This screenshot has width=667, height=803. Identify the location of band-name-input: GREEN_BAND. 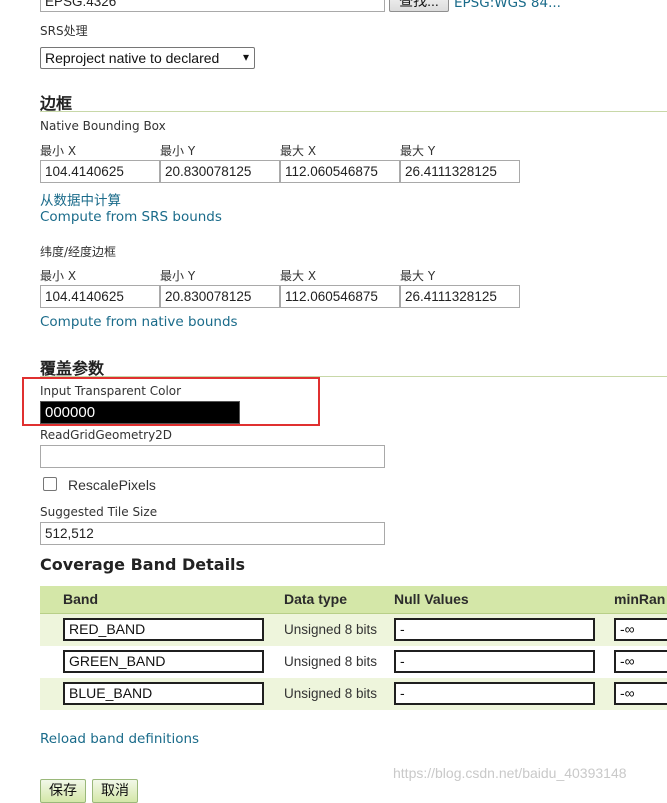
(163, 661).